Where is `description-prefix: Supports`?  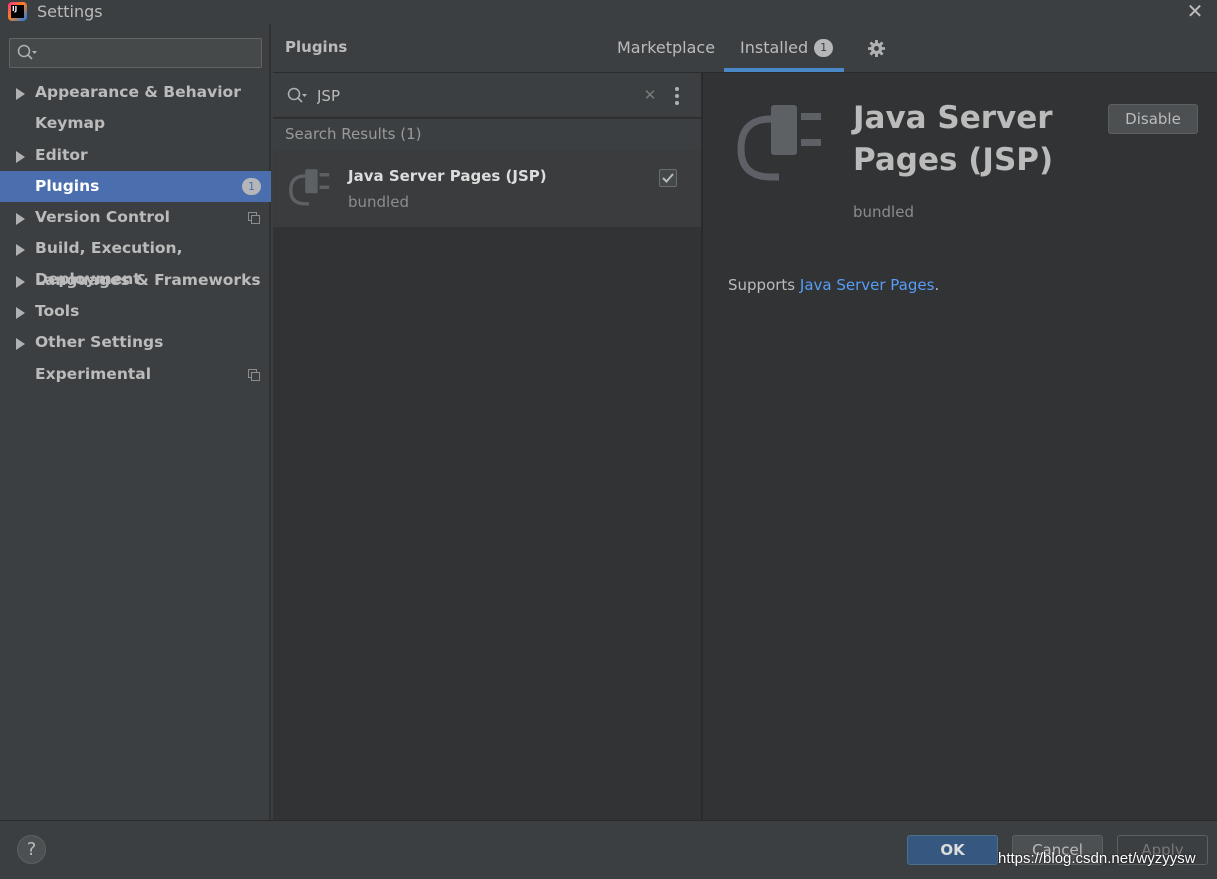
description-prefix: Supports is located at coordinates (764, 285).